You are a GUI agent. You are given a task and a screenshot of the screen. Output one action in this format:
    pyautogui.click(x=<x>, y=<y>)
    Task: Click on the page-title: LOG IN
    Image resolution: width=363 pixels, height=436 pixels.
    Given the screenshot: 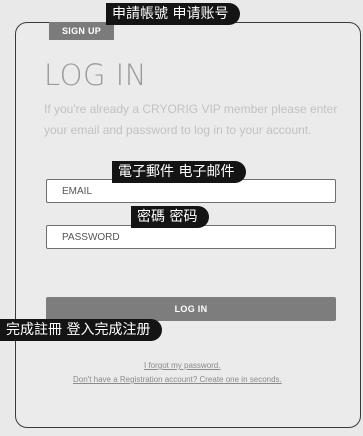 What is the action you would take?
    pyautogui.click(x=95, y=75)
    